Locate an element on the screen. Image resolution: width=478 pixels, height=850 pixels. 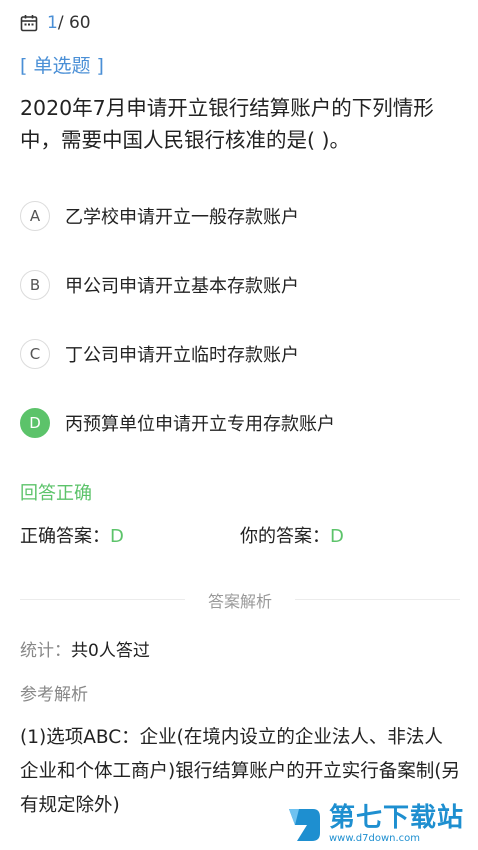
your-answer: 你的答案：D is located at coordinates (292, 535).